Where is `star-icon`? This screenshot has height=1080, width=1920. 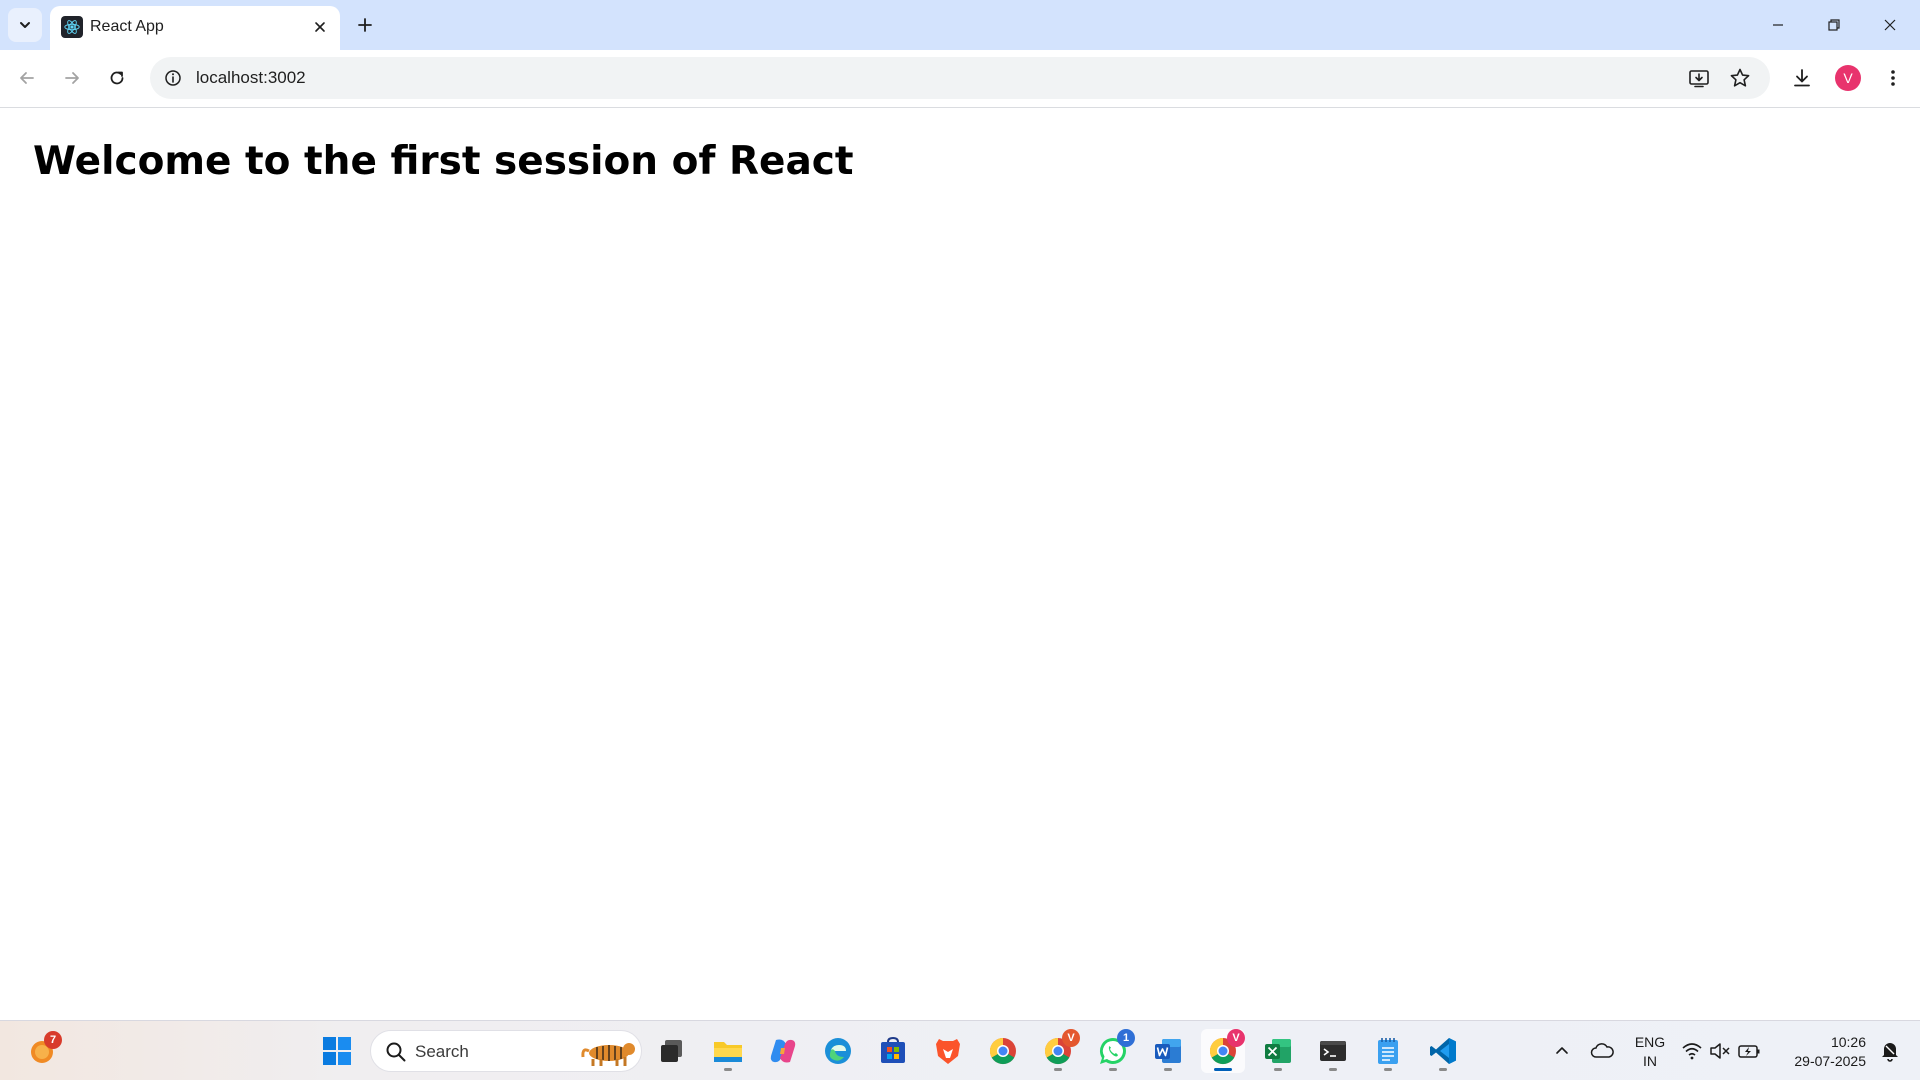
star-icon is located at coordinates (1740, 77).